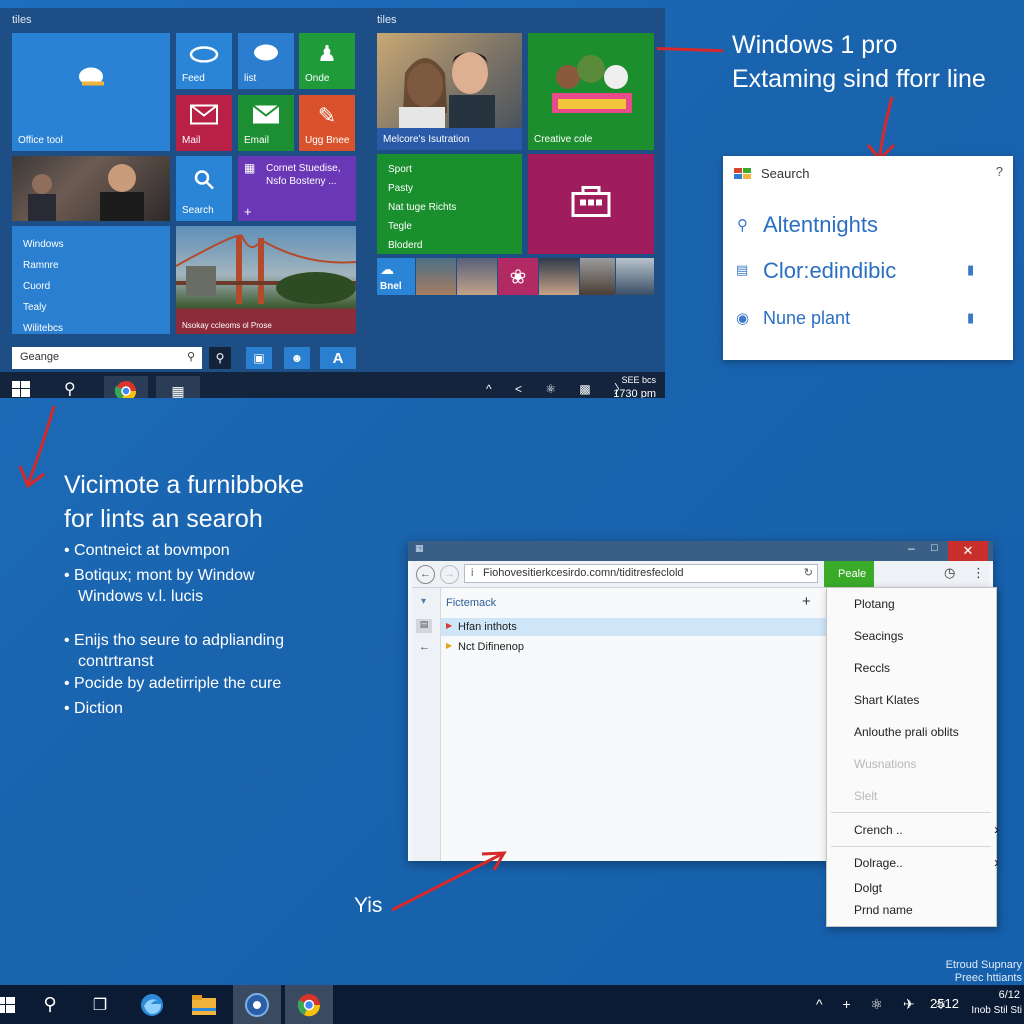 This screenshot has width=1024, height=1024. Describe the element at coordinates (849, 574) in the screenshot. I see `go-button: Peale` at that location.